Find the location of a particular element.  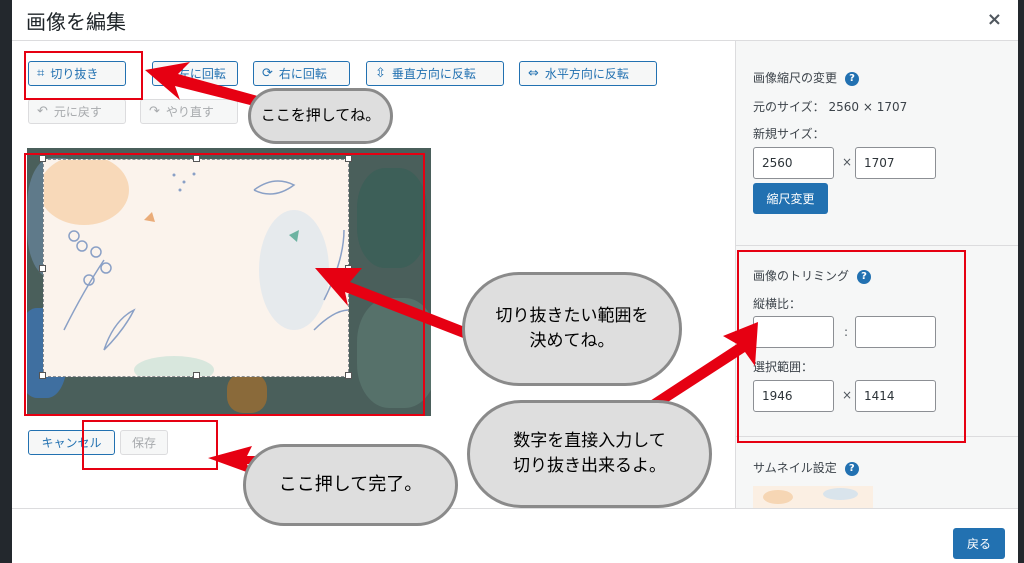

undo-label: 元に戻す is located at coordinates (77, 112).